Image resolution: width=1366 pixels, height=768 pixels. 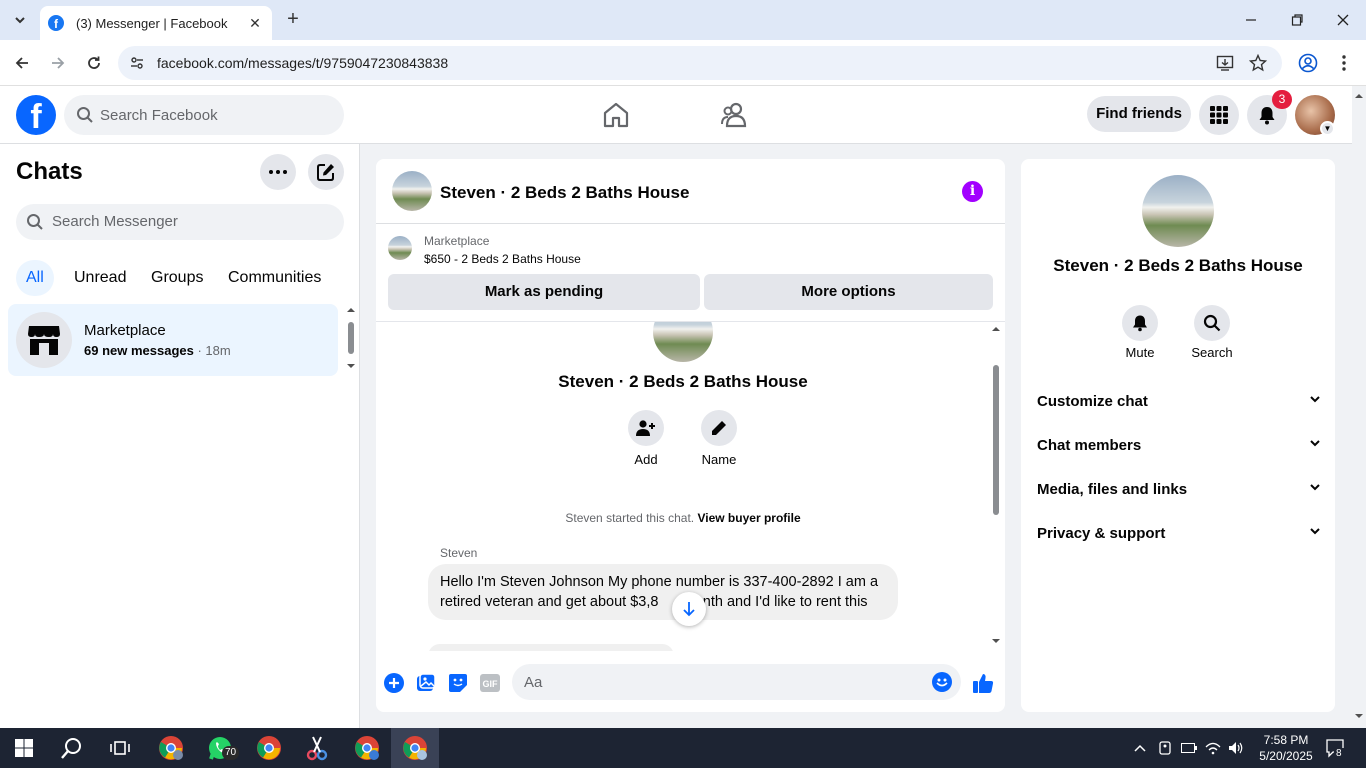 I want to click on facebook-search-input: Search Facebook, so click(x=204, y=115).